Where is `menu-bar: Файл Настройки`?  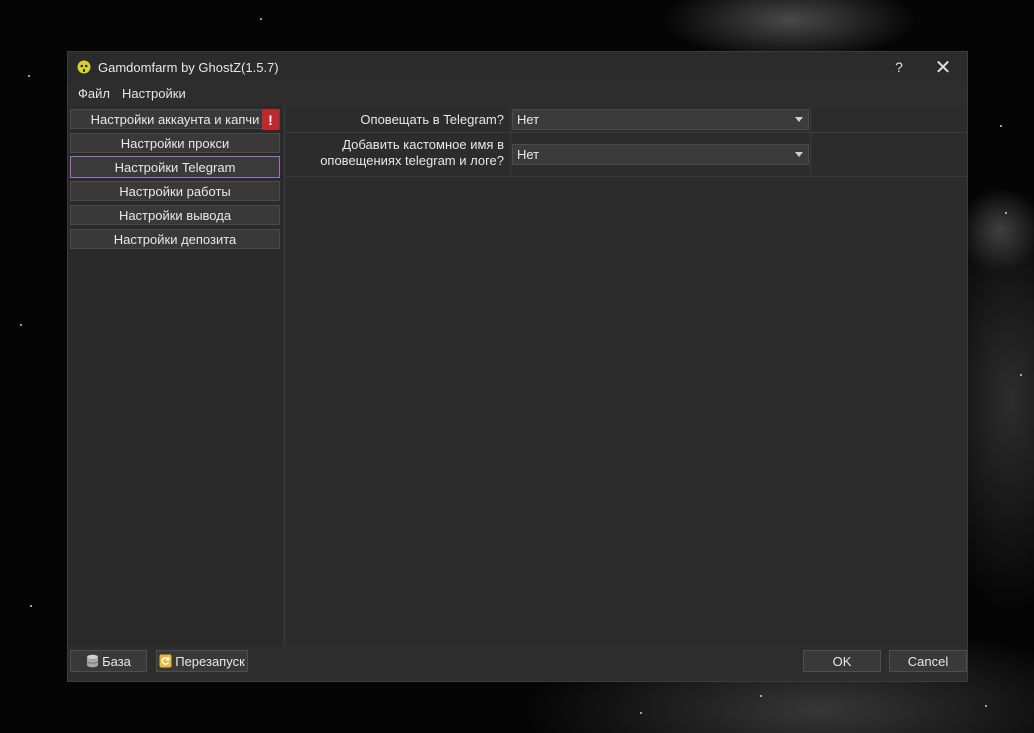
menu-bar: Файл Настройки is located at coordinates (517, 93).